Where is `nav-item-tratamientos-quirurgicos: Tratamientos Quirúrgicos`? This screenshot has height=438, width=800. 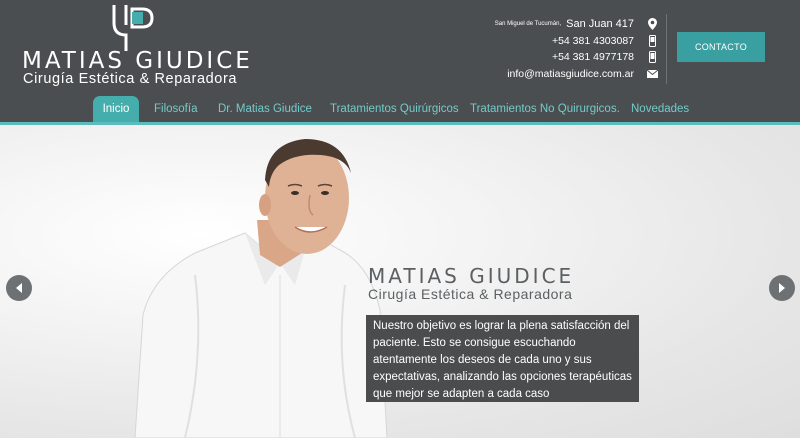
nav-item-tratamientos-quirurgicos: Tratamientos Quirúrgicos is located at coordinates (394, 109).